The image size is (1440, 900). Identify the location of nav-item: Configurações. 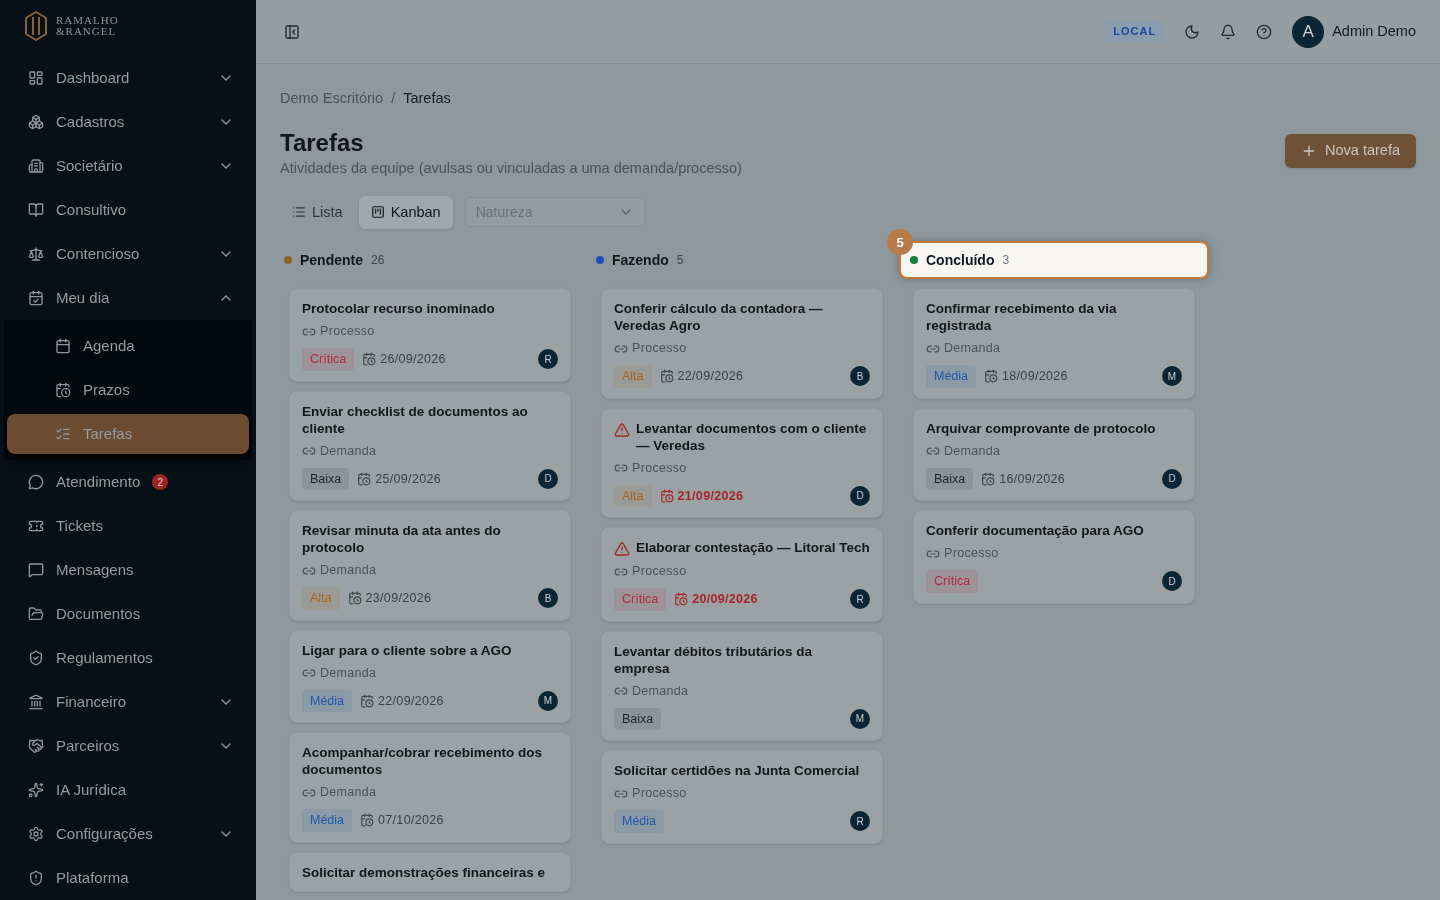
(128, 834).